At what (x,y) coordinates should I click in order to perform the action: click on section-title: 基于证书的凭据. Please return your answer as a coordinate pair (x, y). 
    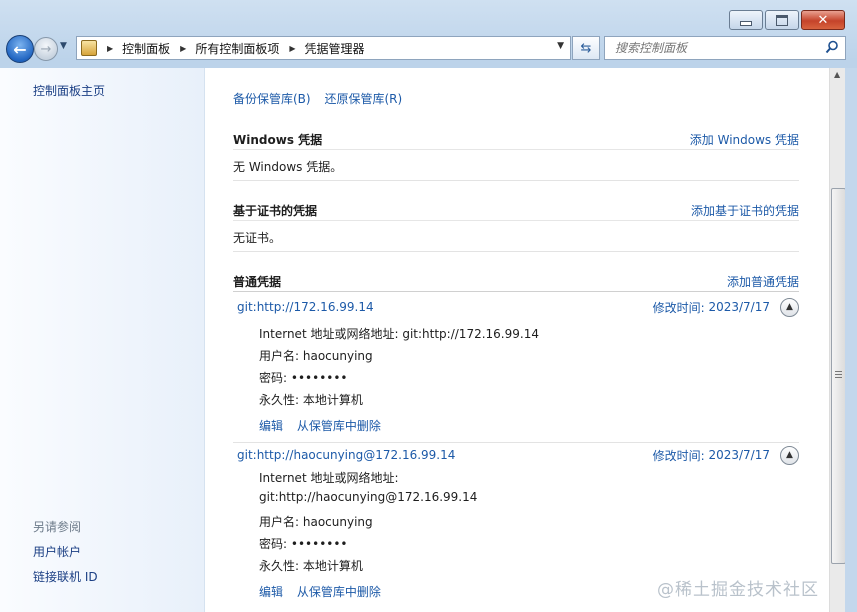
    Looking at the image, I should click on (275, 210).